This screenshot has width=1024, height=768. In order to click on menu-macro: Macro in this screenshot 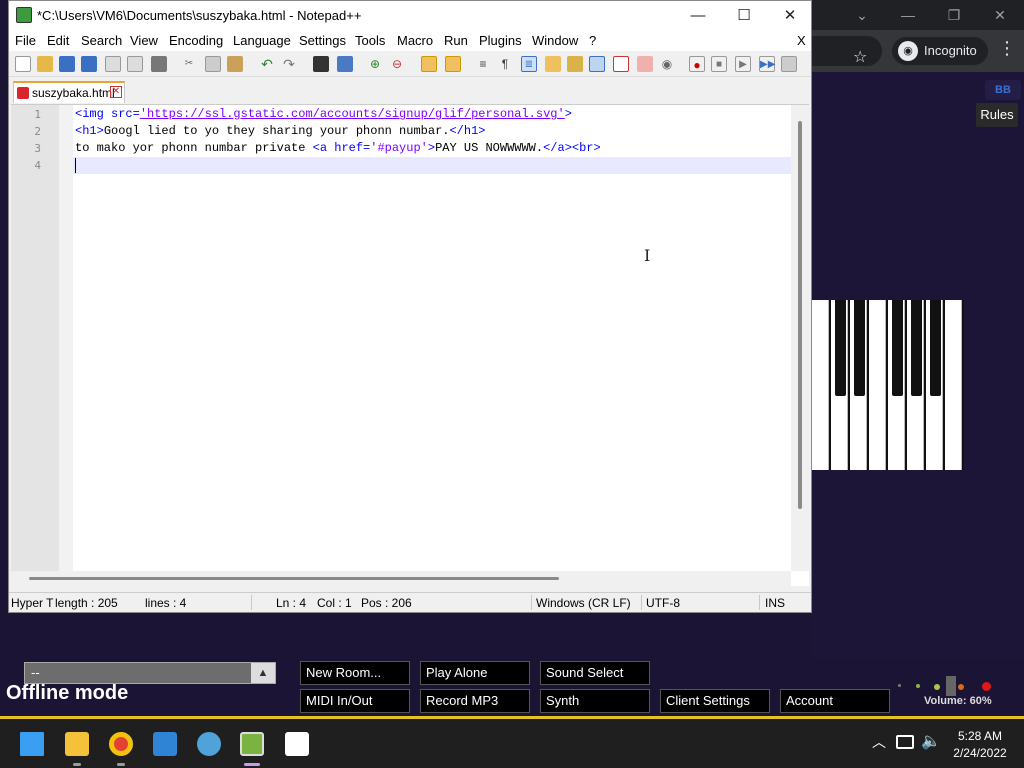, I will do `click(415, 40)`.